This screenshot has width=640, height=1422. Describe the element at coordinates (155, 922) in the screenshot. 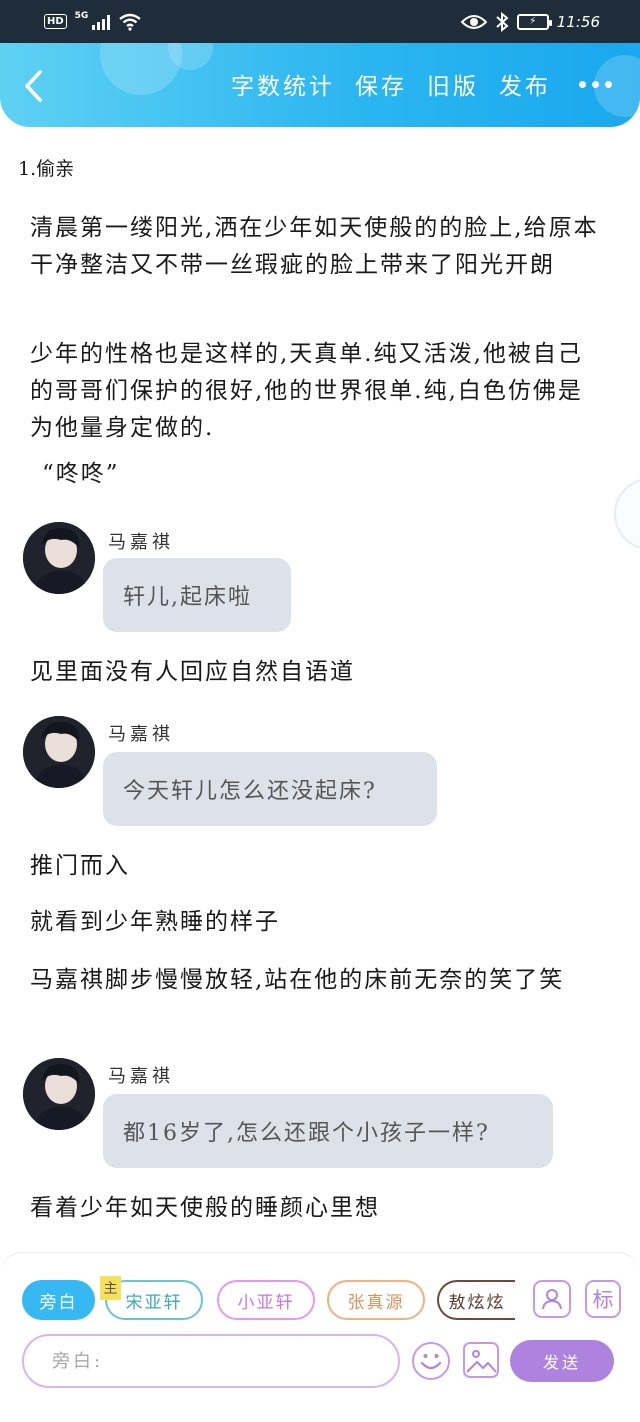

I see `story-paragraph: 就看到少年熟睡的样子` at that location.